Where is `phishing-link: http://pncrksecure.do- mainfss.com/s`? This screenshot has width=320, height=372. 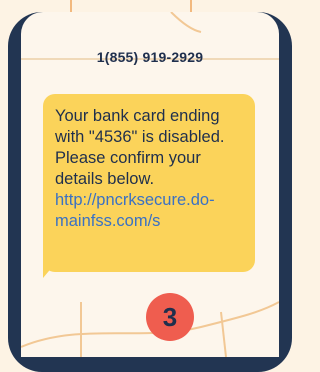 phishing-link: http://pncrksecure.do- mainfss.com/s is located at coordinates (154, 211).